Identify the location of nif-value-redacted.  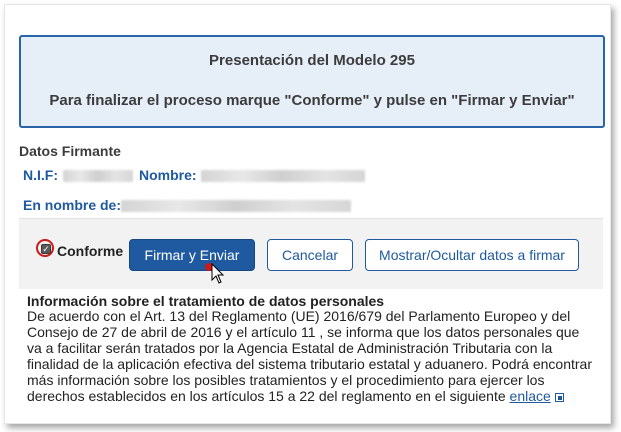
(98, 176).